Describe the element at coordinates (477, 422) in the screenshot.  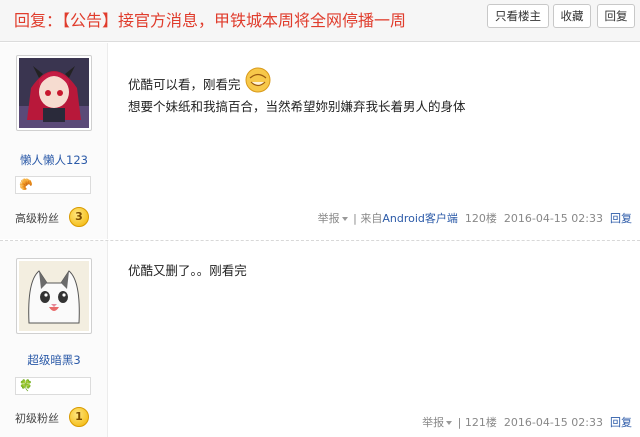
I see `floor-number: | 121楼` at that location.